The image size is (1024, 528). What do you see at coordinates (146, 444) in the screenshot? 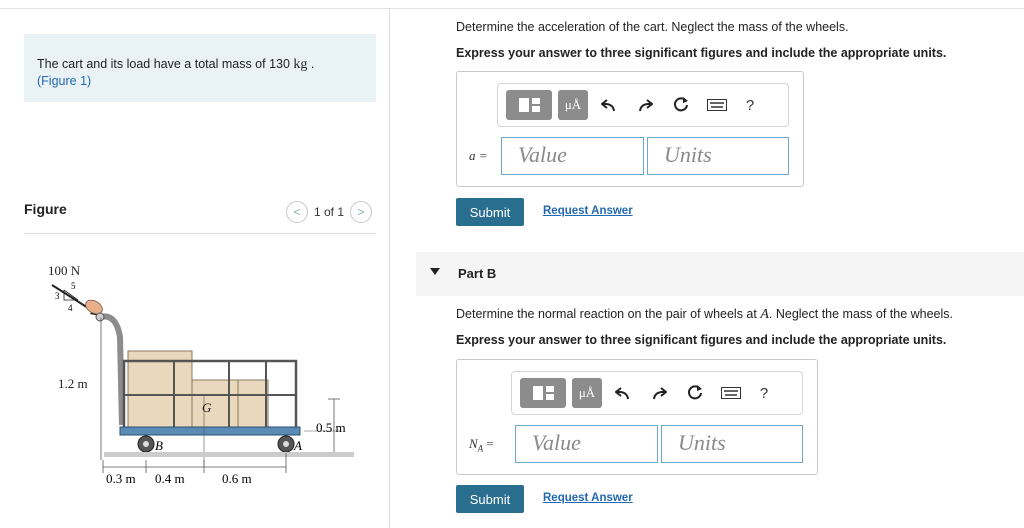
I see `wheel-b-hub` at bounding box center [146, 444].